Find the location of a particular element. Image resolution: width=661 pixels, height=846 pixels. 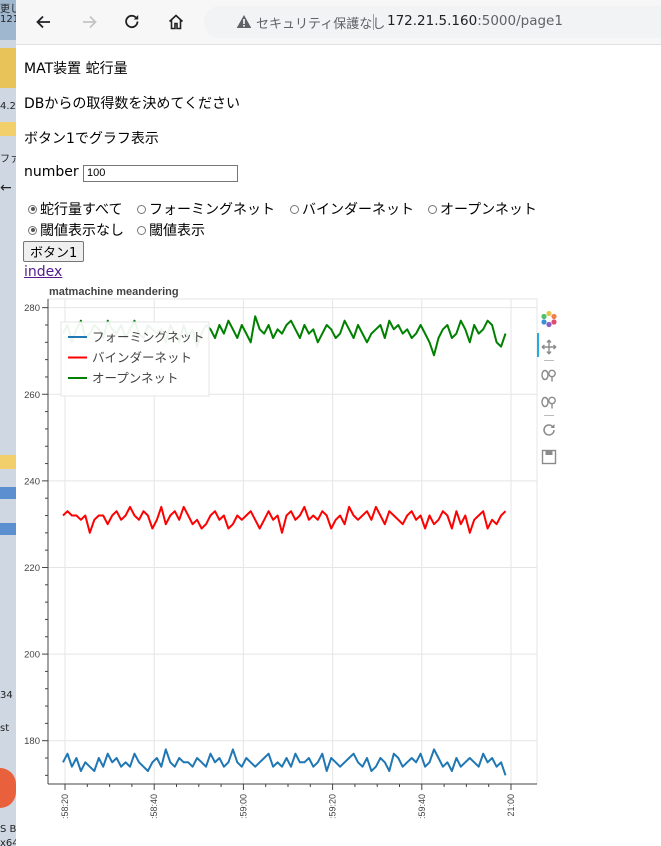

address-separator is located at coordinates (373, 22).